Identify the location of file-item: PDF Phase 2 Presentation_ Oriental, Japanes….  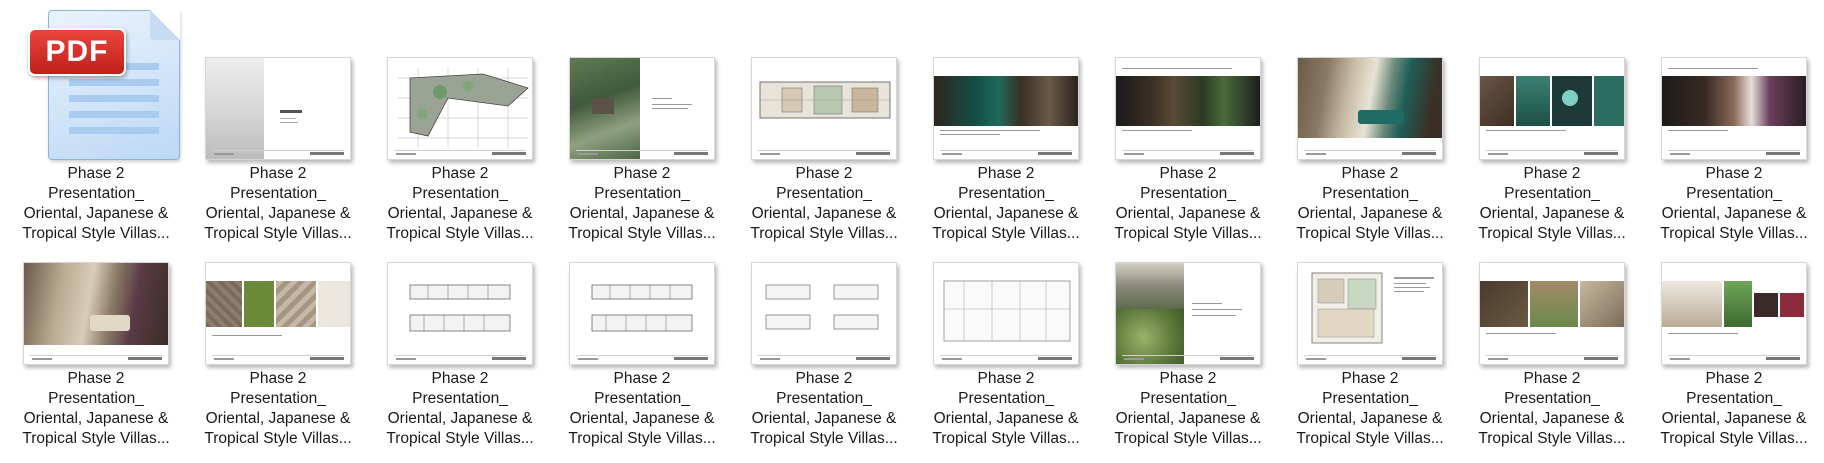
(96, 121).